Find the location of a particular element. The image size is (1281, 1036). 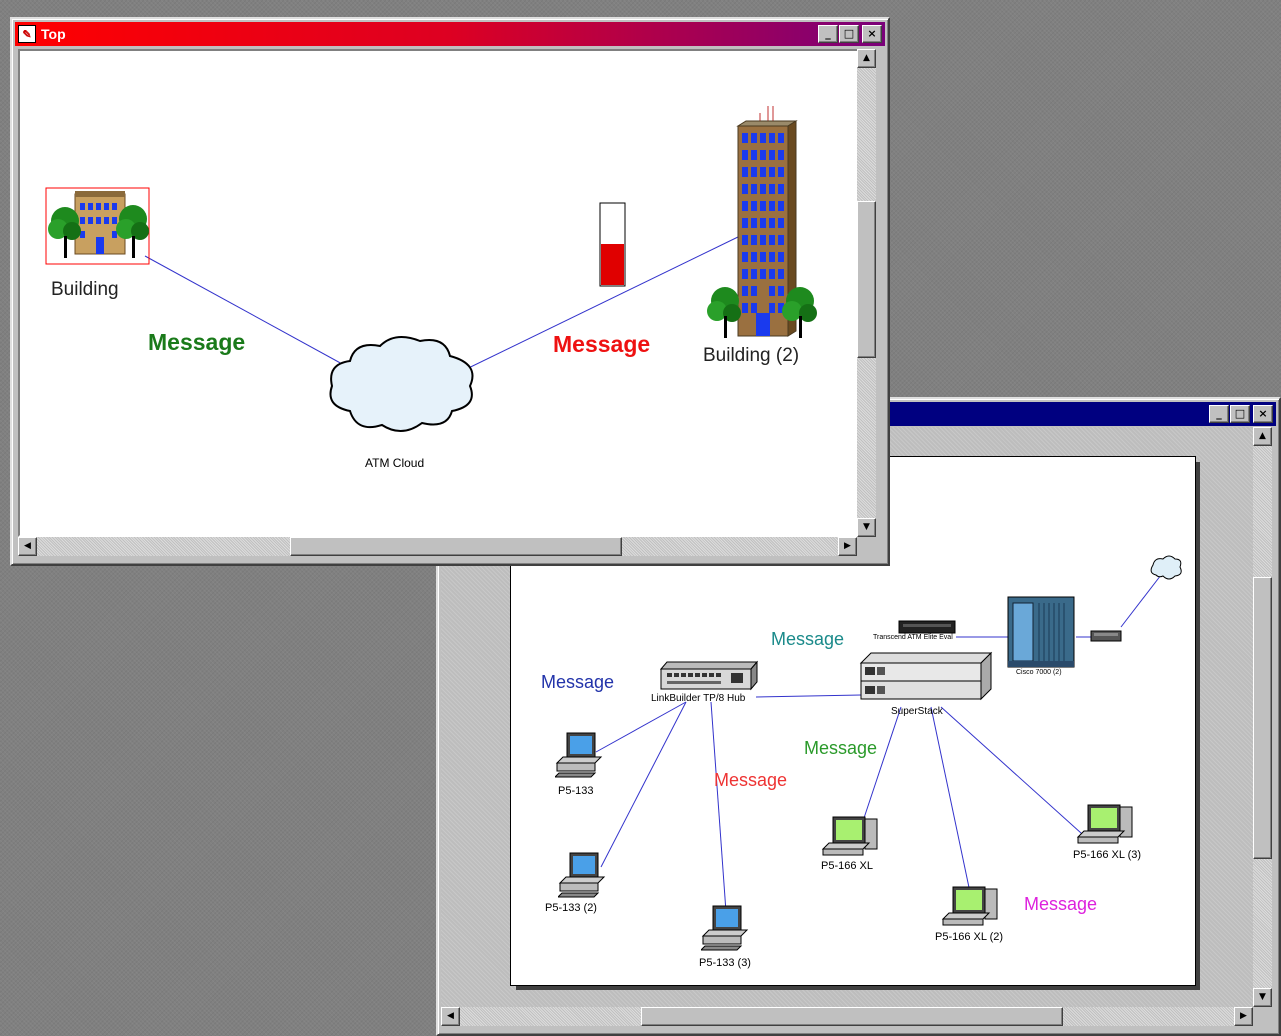

link-hub-pc2 is located at coordinates (643, 784).